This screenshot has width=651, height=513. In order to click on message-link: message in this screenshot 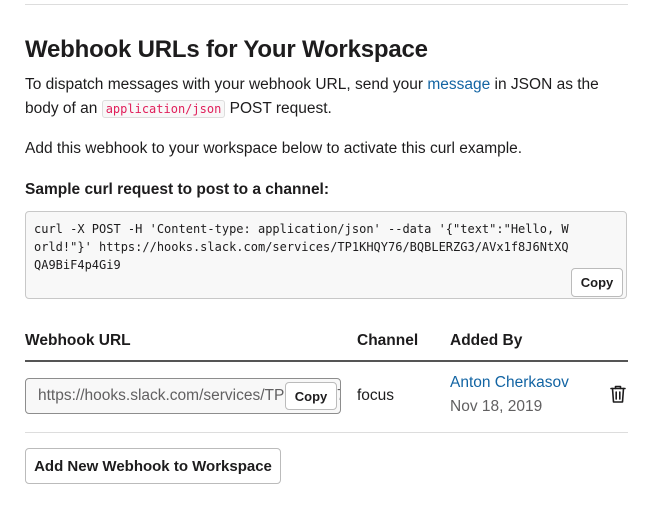, I will do `click(458, 84)`.